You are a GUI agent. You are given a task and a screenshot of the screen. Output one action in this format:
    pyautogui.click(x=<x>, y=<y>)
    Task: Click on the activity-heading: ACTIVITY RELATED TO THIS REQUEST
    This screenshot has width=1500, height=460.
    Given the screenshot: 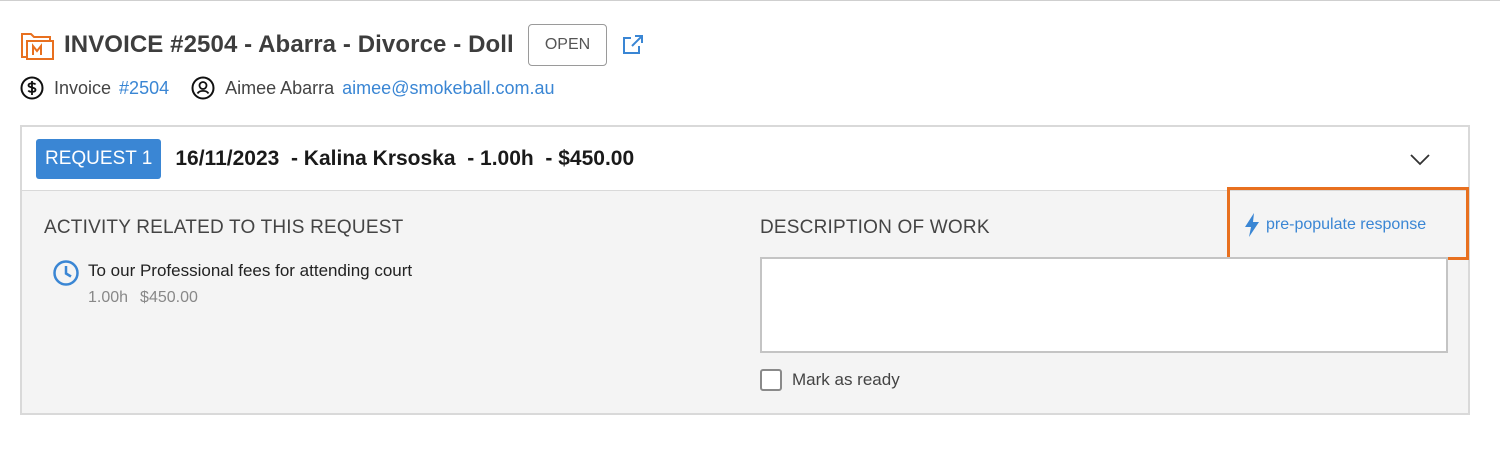 What is the action you would take?
    pyautogui.click(x=224, y=227)
    